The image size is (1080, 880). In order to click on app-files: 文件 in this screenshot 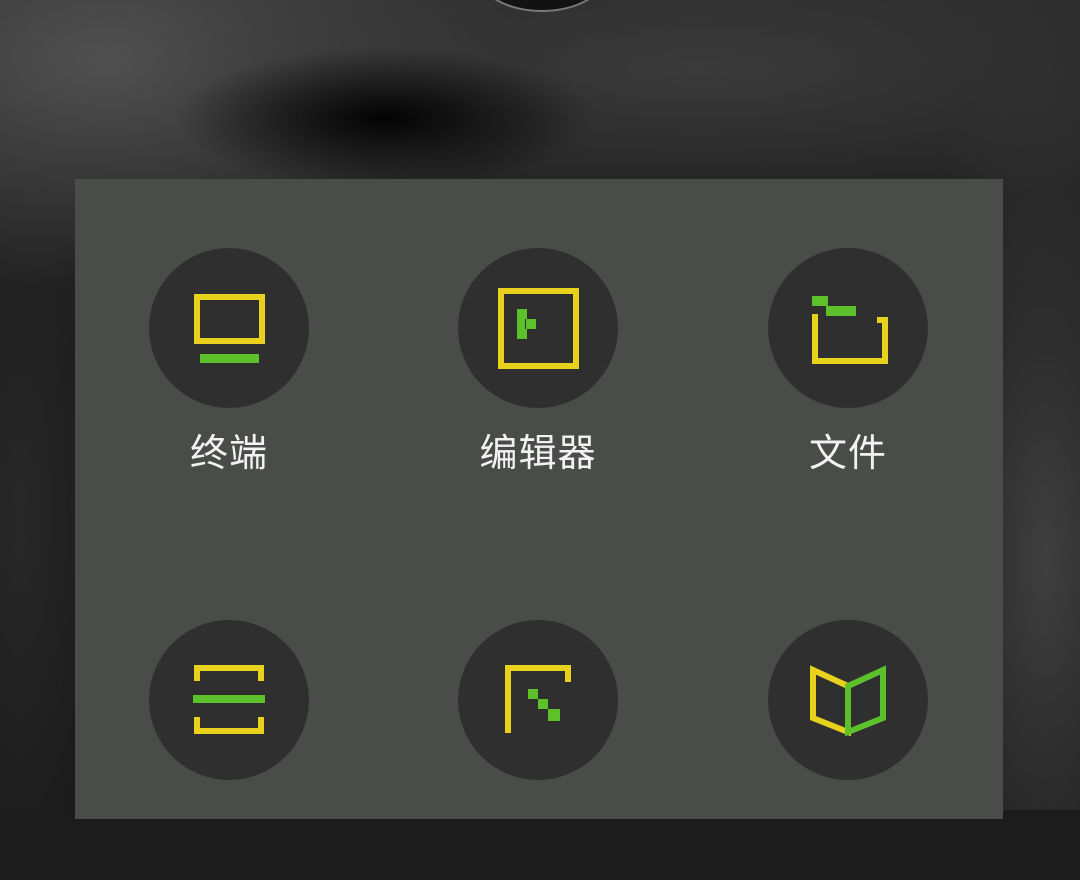, I will do `click(848, 378)`.